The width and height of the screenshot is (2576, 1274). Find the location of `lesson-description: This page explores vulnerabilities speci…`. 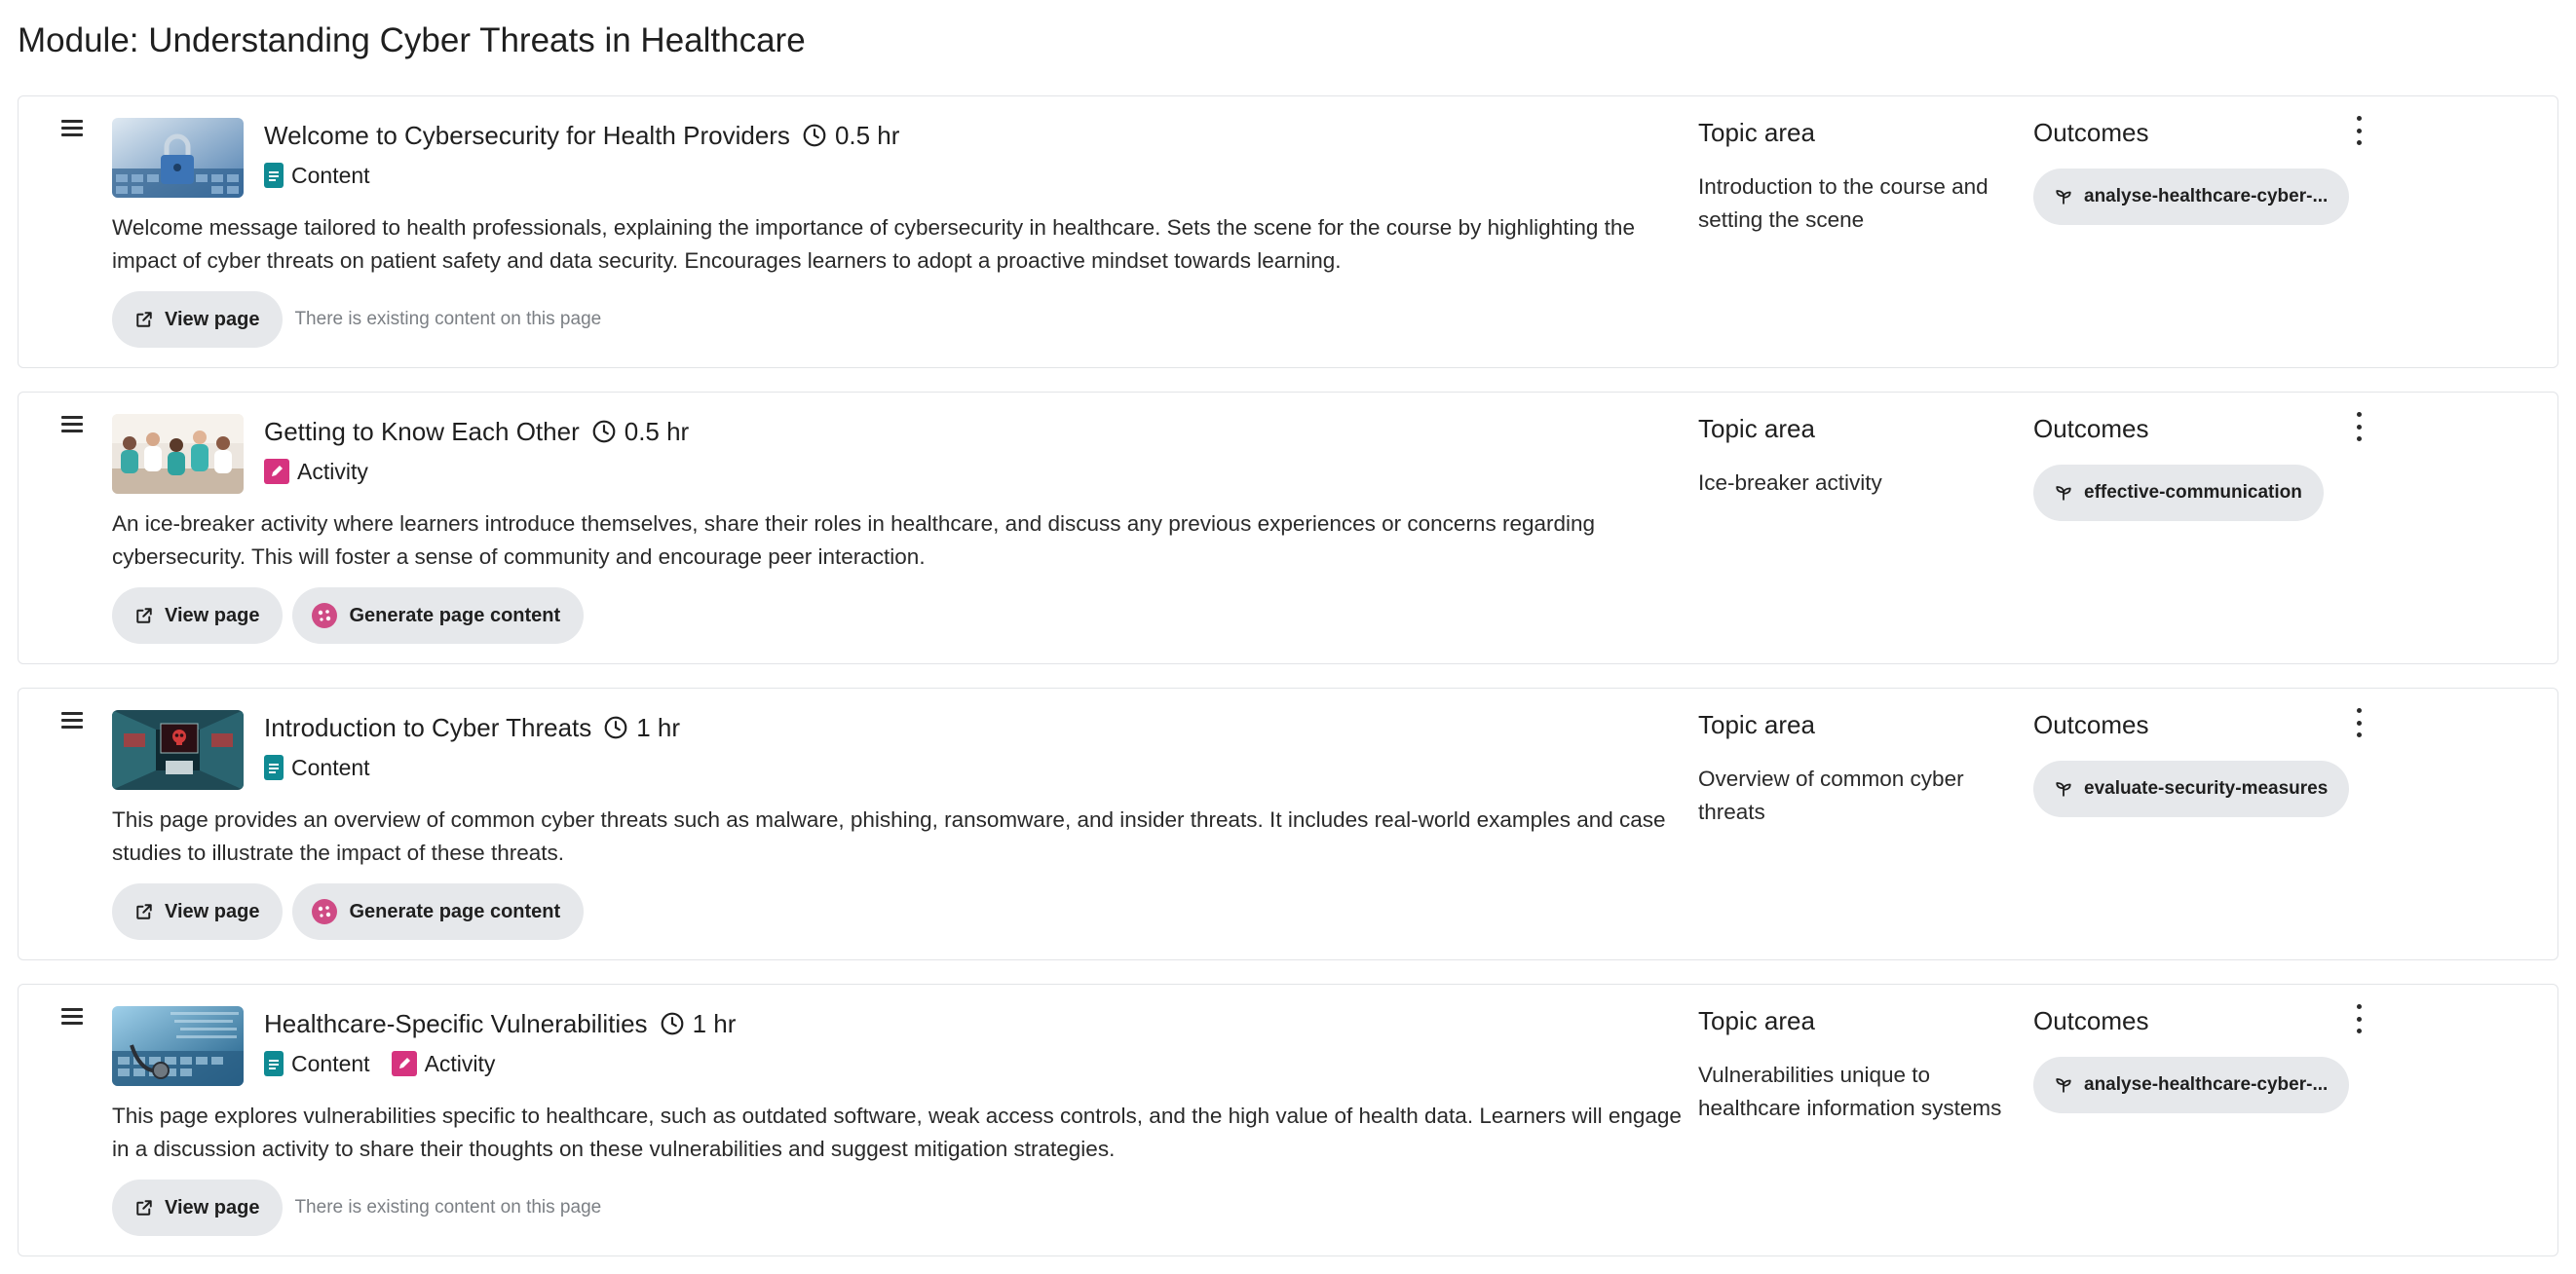

lesson-description: This page explores vulnerabilities speci… is located at coordinates (897, 1132).